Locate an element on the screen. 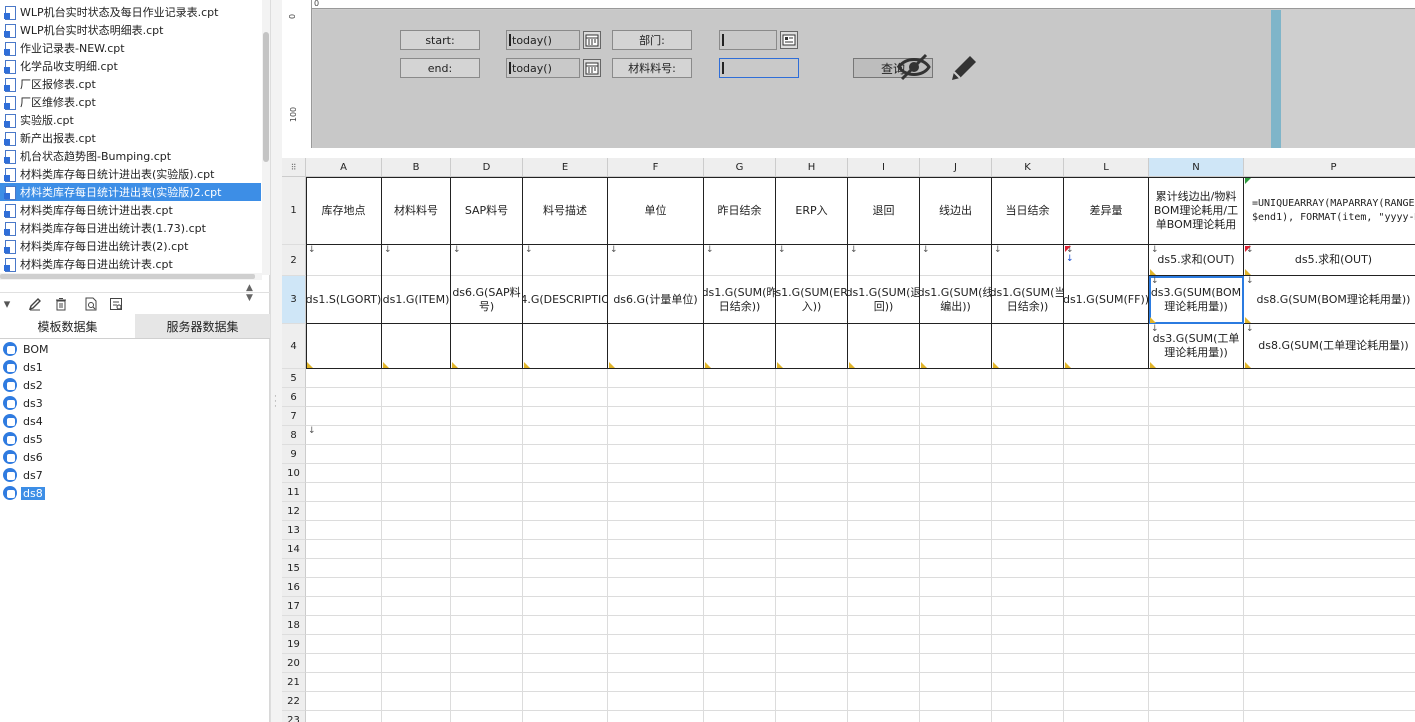 Image resolution: width=1415 pixels, height=722 pixels. column-header: L is located at coordinates (1106, 167).